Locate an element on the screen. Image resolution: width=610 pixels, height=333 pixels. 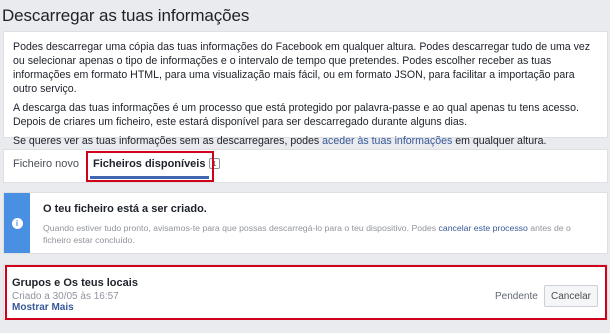
cancel-button: Cancelar is located at coordinates (571, 296).